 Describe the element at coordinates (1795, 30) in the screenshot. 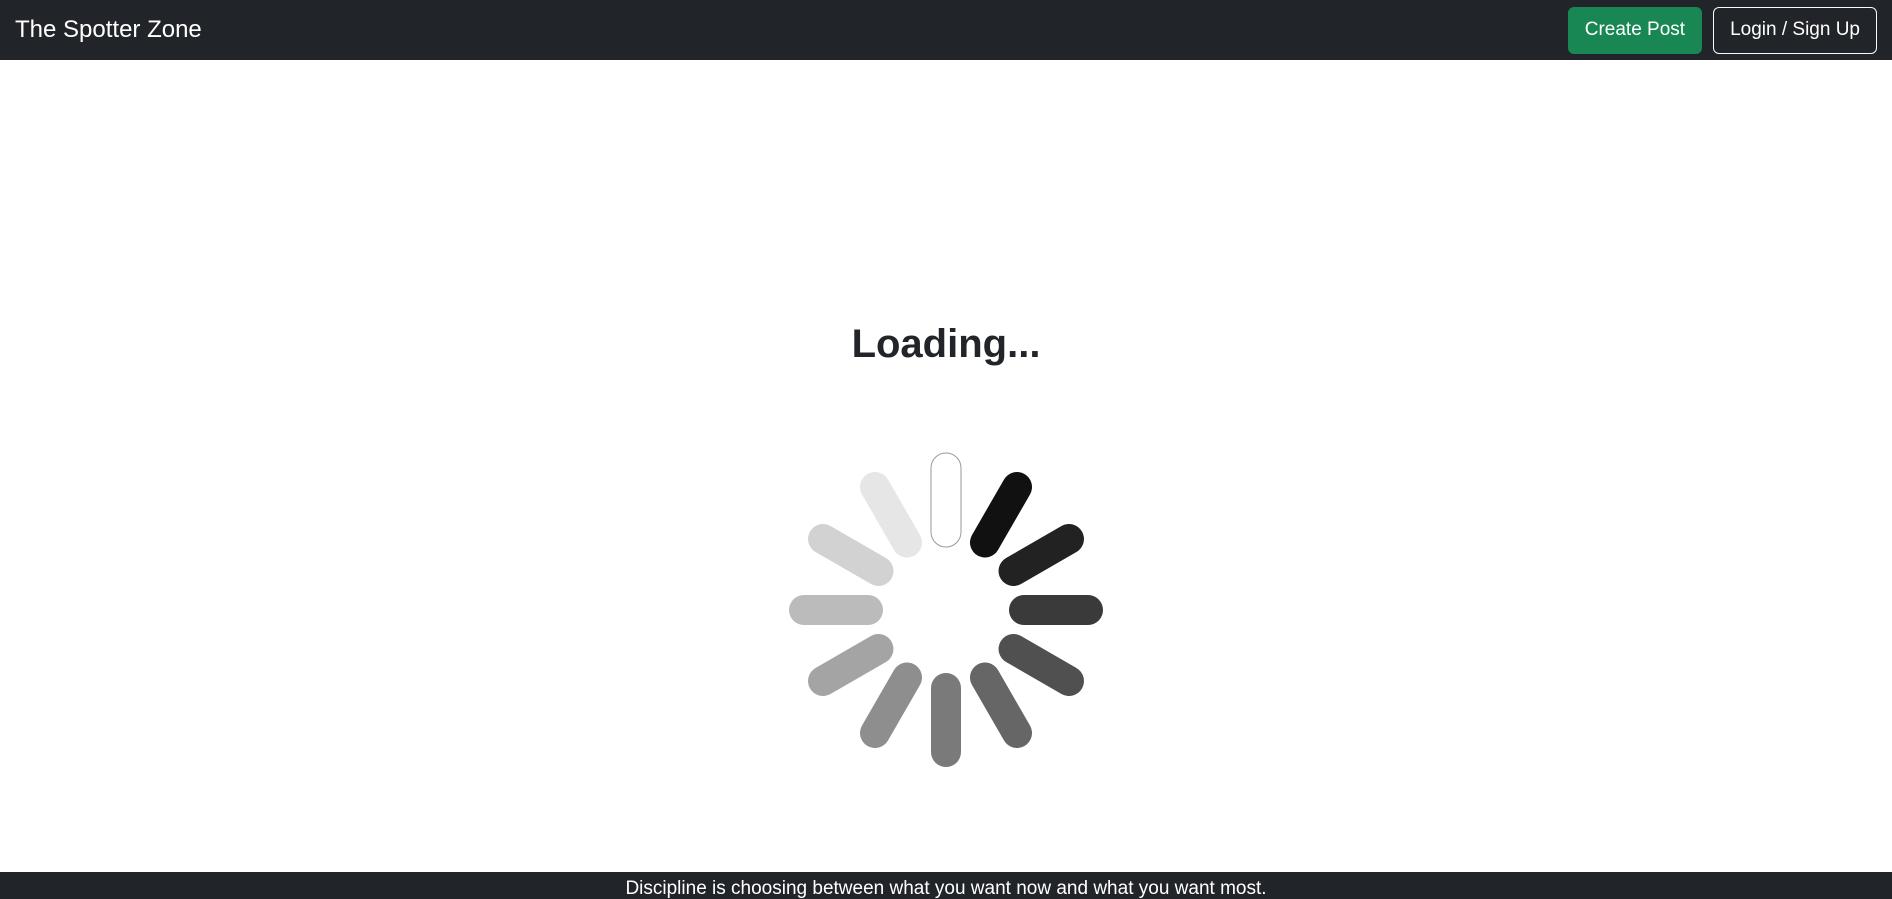

I see `login-signup-button: Login / Sign Up` at that location.